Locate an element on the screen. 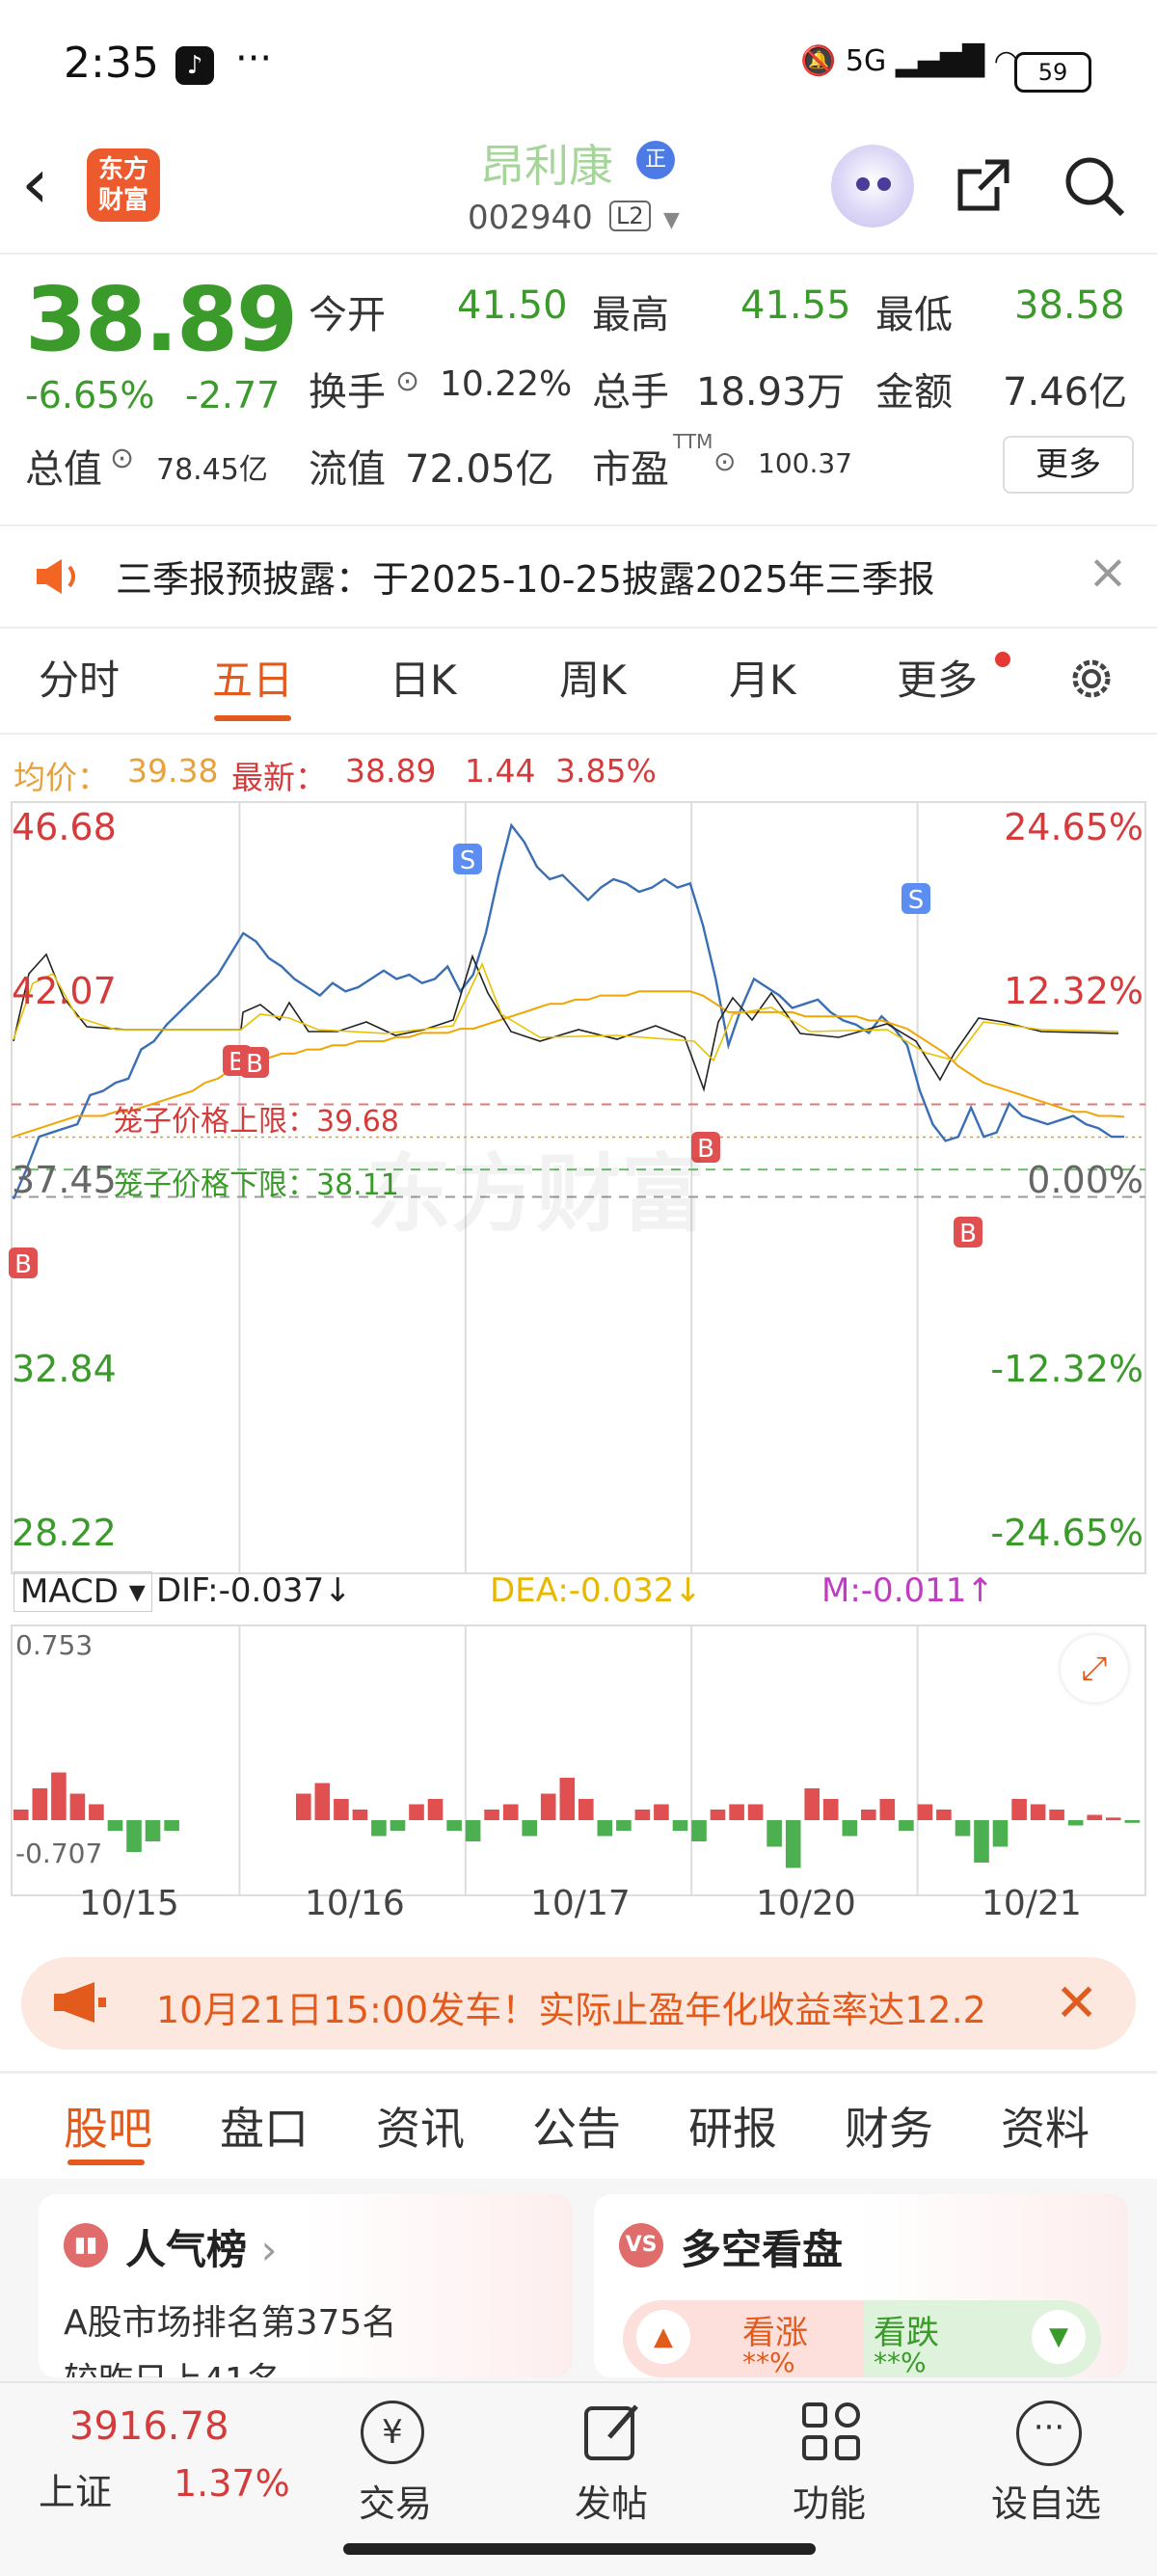 This screenshot has width=1157, height=2576. grid-apps-icon is located at coordinates (831, 2432).